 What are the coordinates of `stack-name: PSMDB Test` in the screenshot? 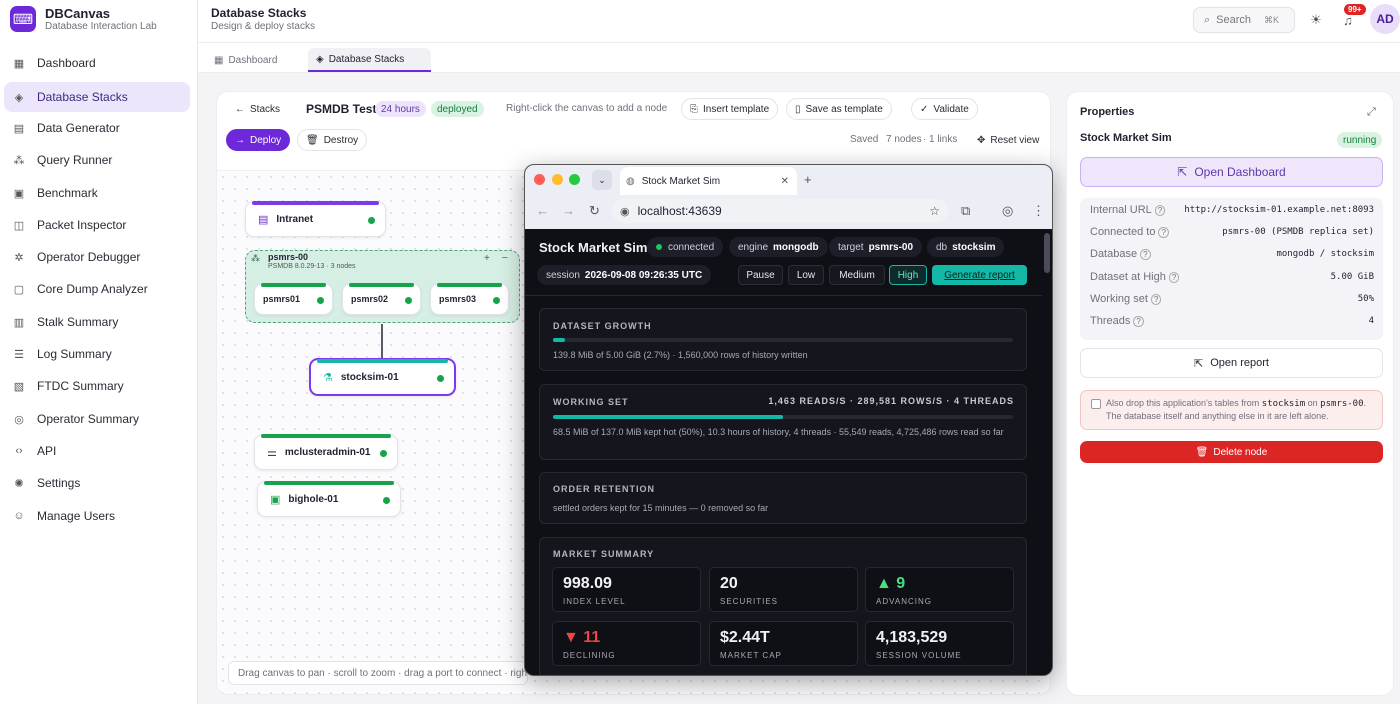 It's located at (341, 109).